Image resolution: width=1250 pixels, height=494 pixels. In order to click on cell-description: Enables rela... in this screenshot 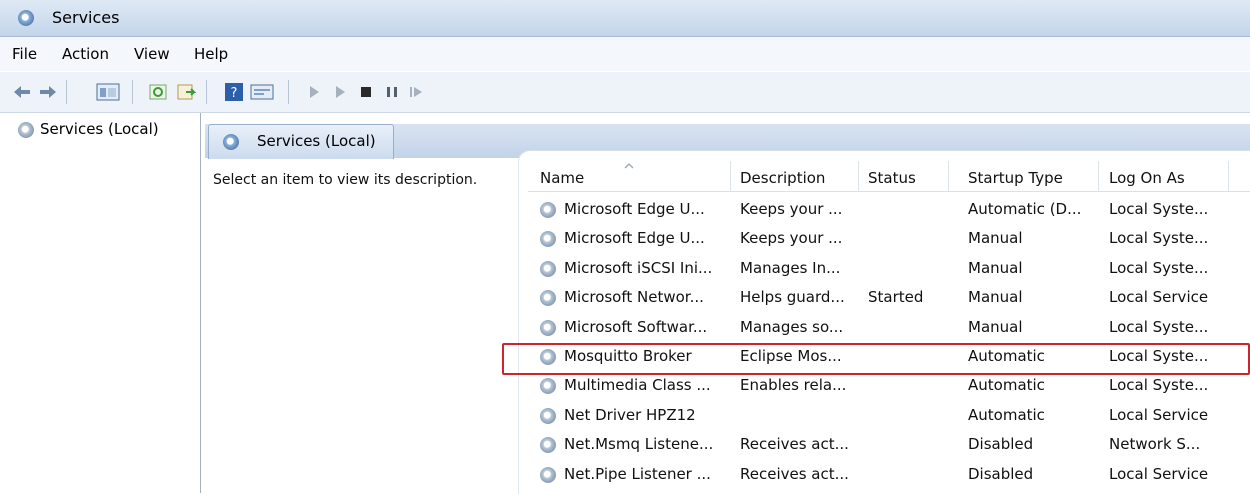, I will do `click(793, 385)`.